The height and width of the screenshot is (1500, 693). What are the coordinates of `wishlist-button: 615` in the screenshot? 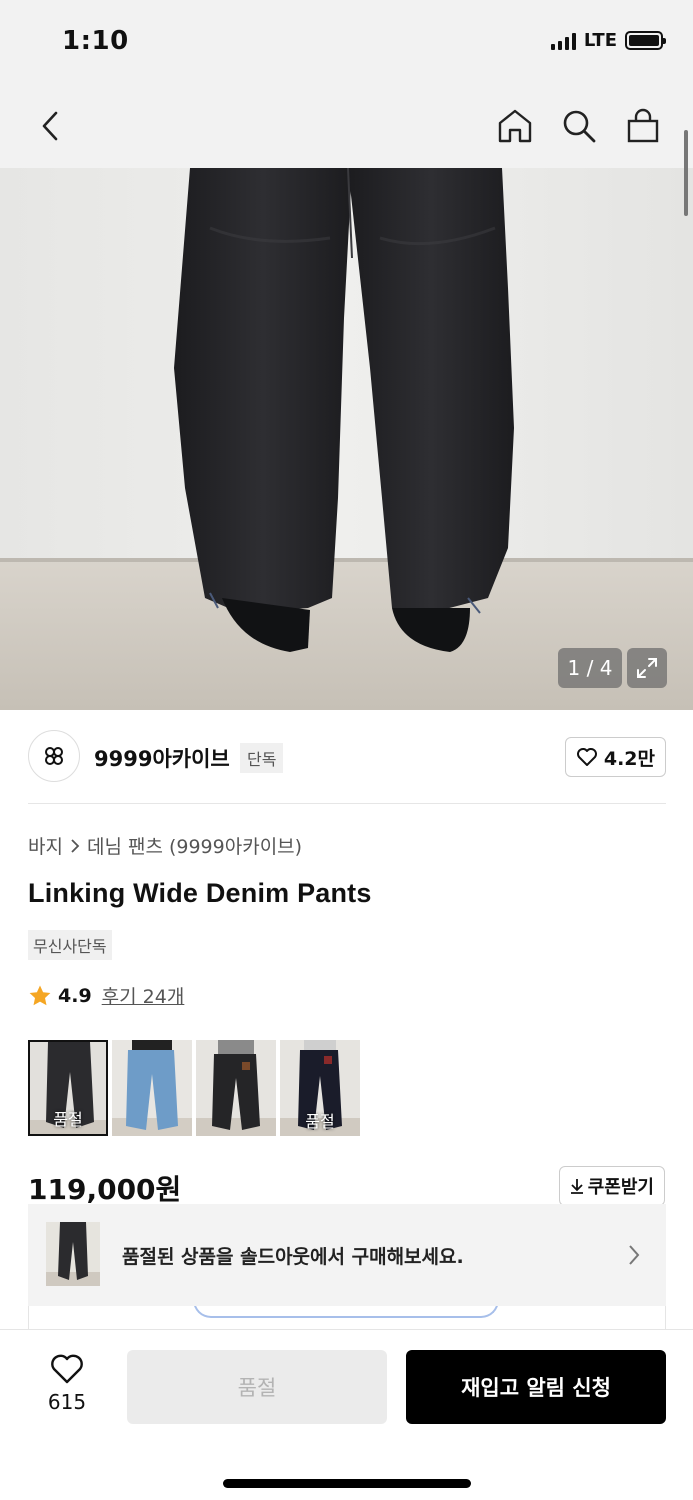 It's located at (67, 1384).